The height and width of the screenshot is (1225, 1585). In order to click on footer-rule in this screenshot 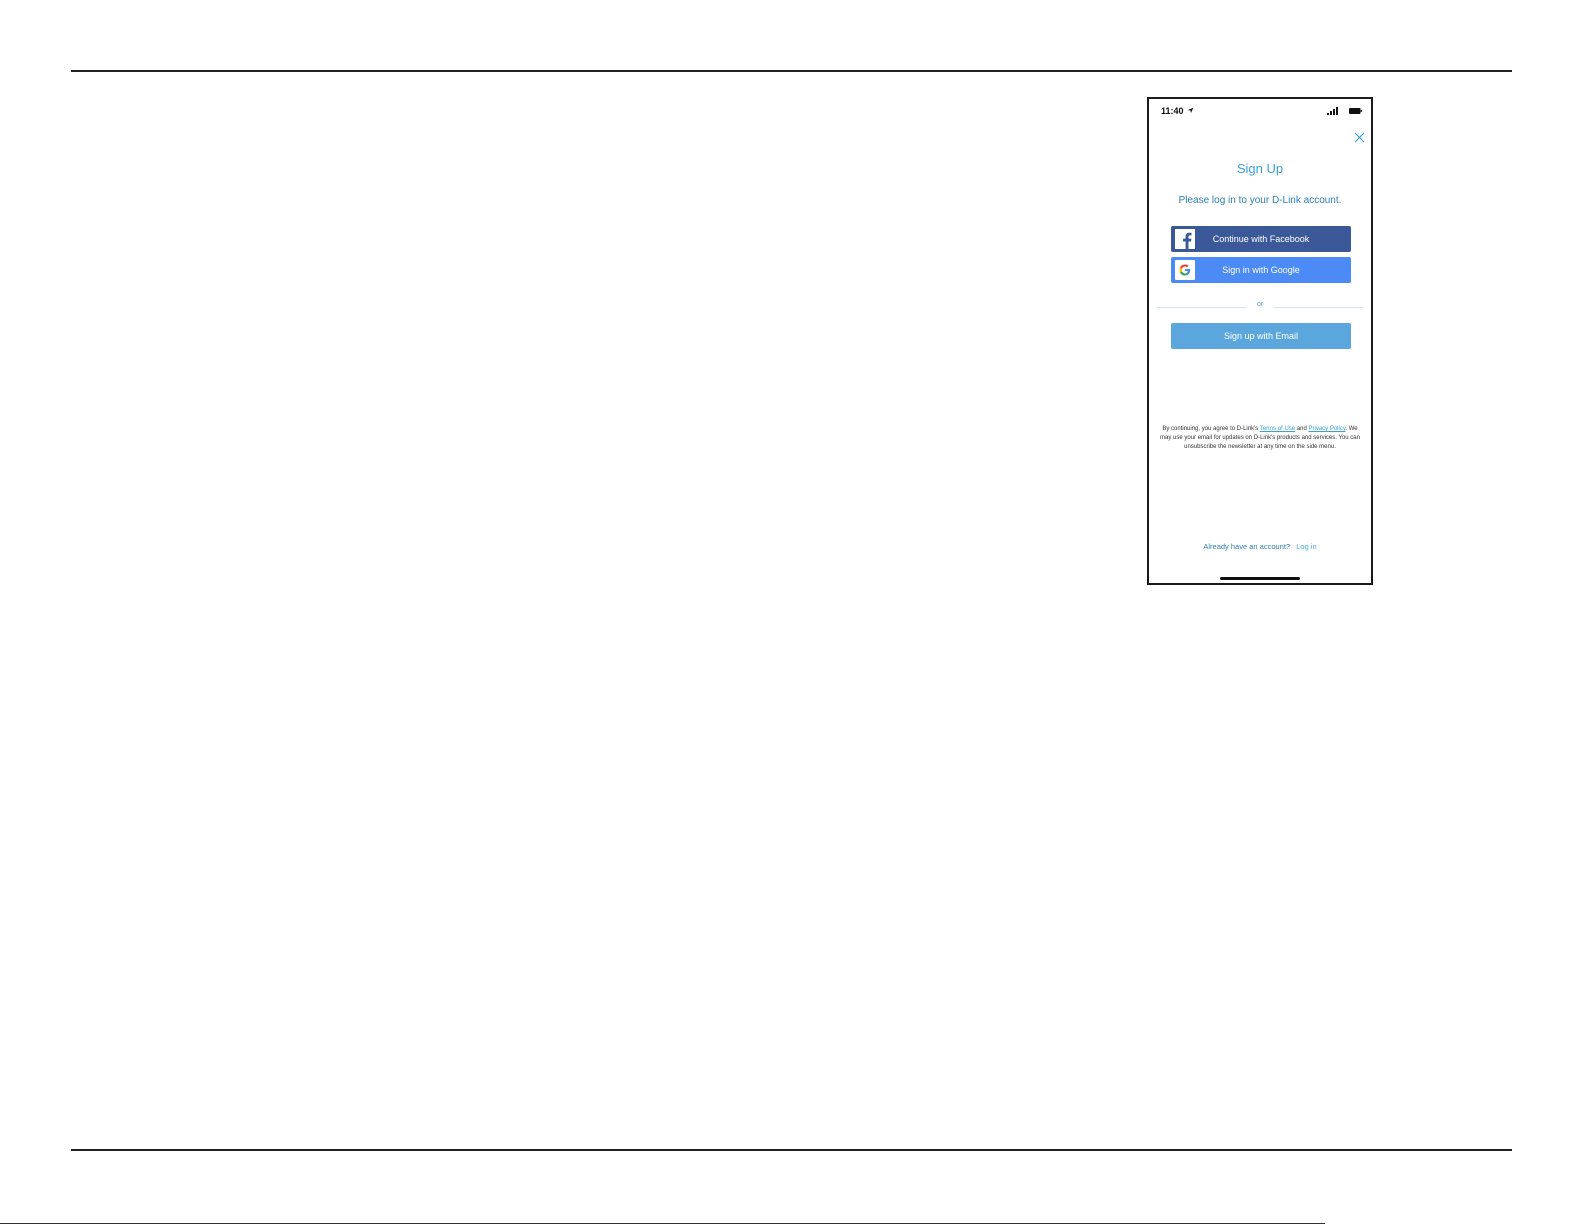, I will do `click(791, 1150)`.